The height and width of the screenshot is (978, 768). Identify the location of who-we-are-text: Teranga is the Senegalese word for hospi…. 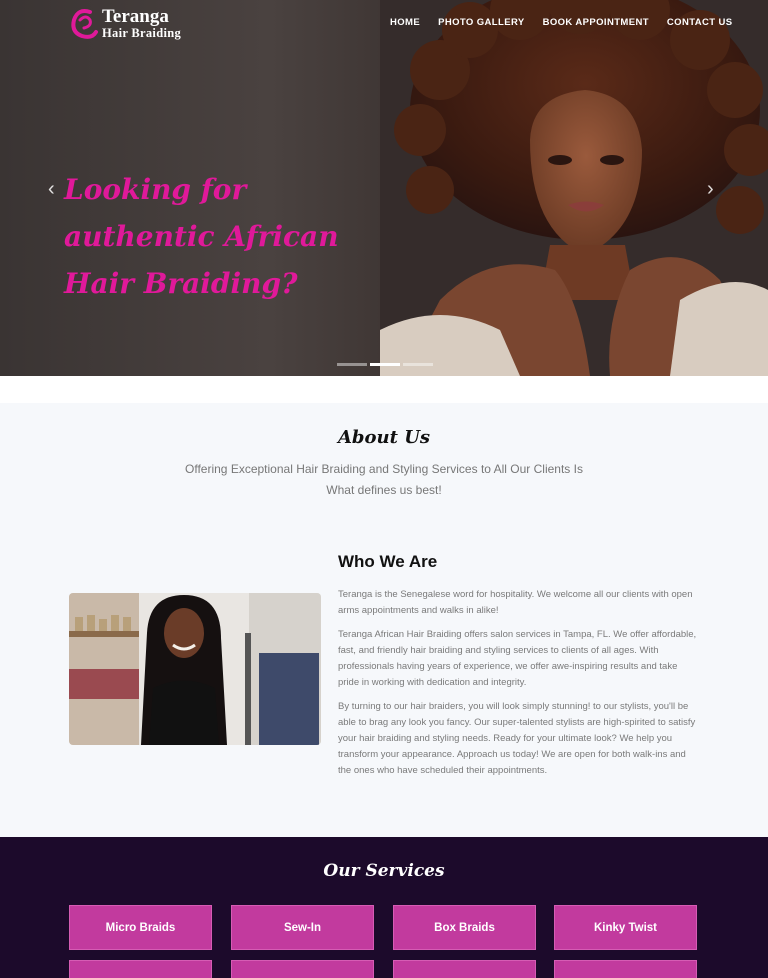
(519, 687).